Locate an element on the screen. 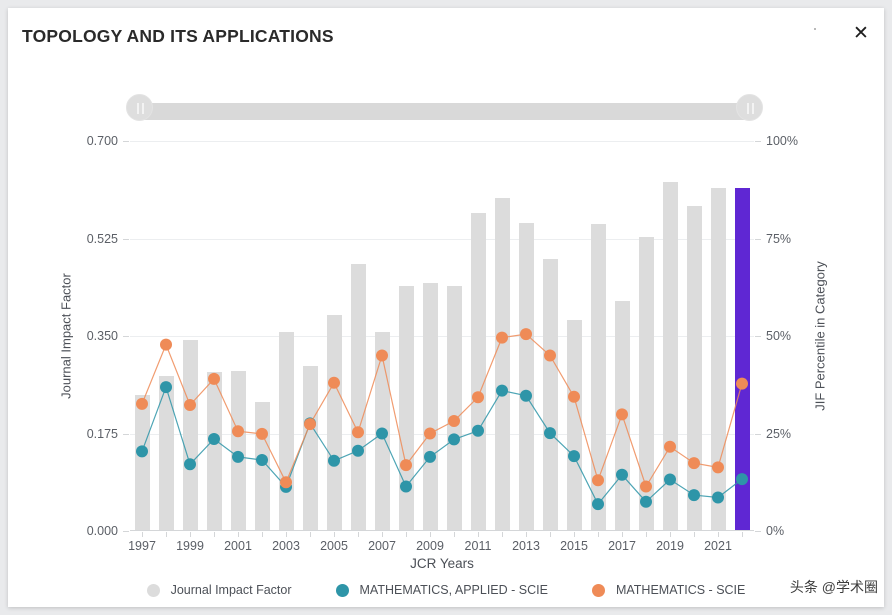  y-tick-label-right: 25% is located at coordinates (779, 433).